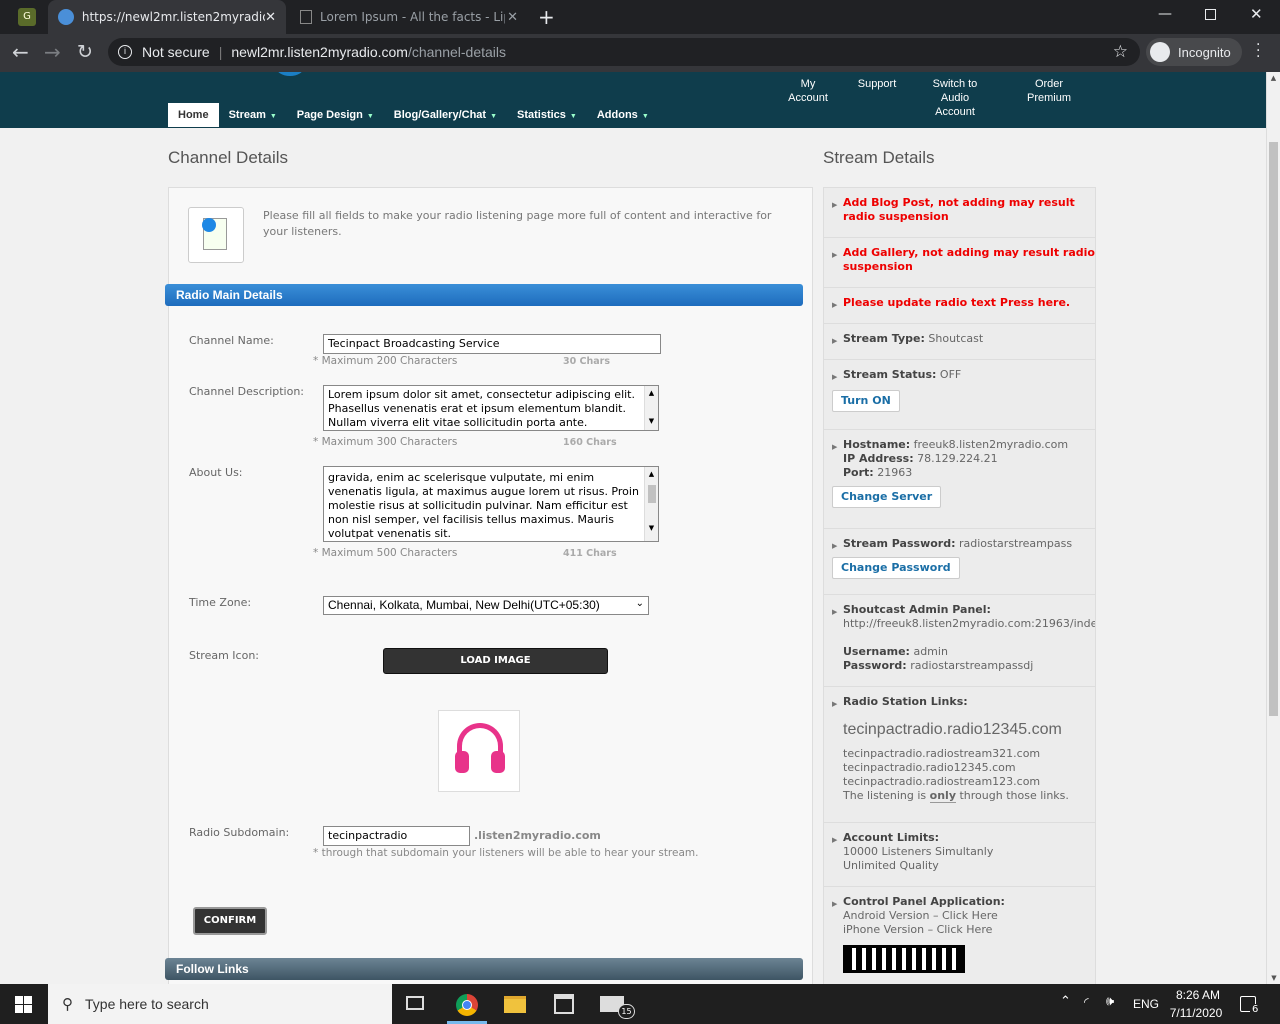 The height and width of the screenshot is (1024, 1280). What do you see at coordinates (216, 472) in the screenshot?
I see `about-label: About Us:` at bounding box center [216, 472].